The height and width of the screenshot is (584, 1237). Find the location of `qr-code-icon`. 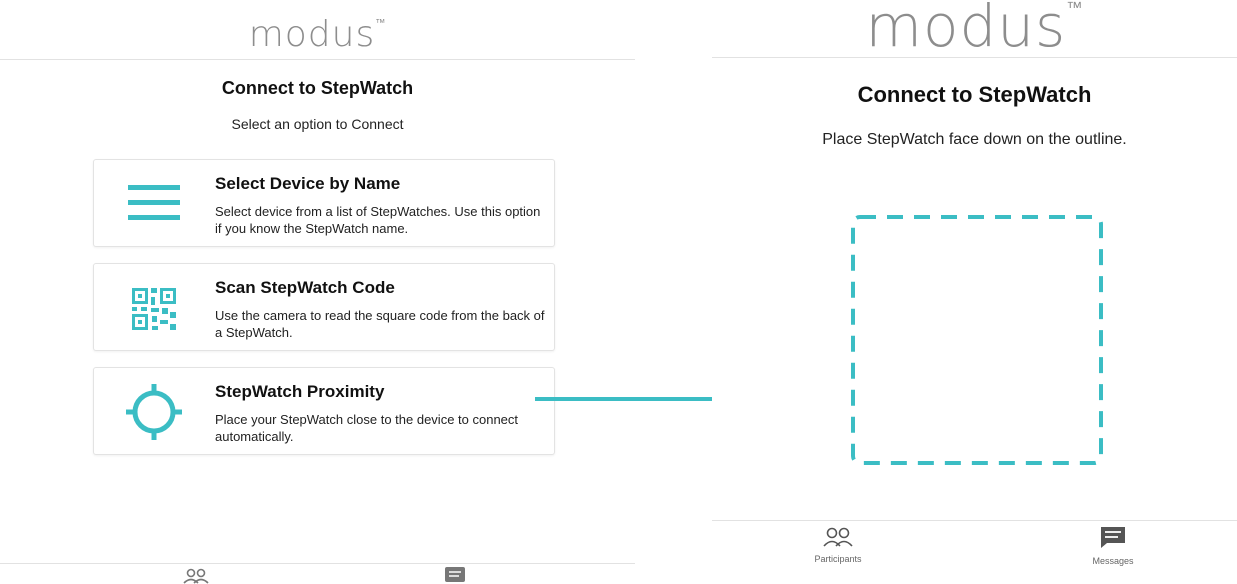

qr-code-icon is located at coordinates (154, 309).